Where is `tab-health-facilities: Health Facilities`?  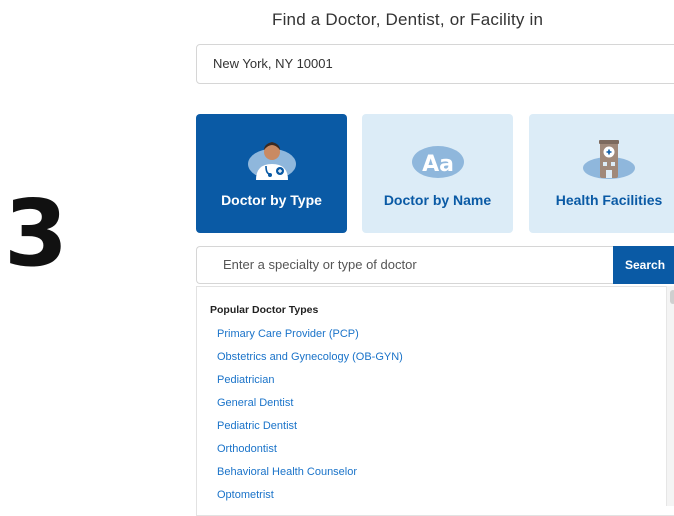
tab-health-facilities: Health Facilities is located at coordinates (601, 173).